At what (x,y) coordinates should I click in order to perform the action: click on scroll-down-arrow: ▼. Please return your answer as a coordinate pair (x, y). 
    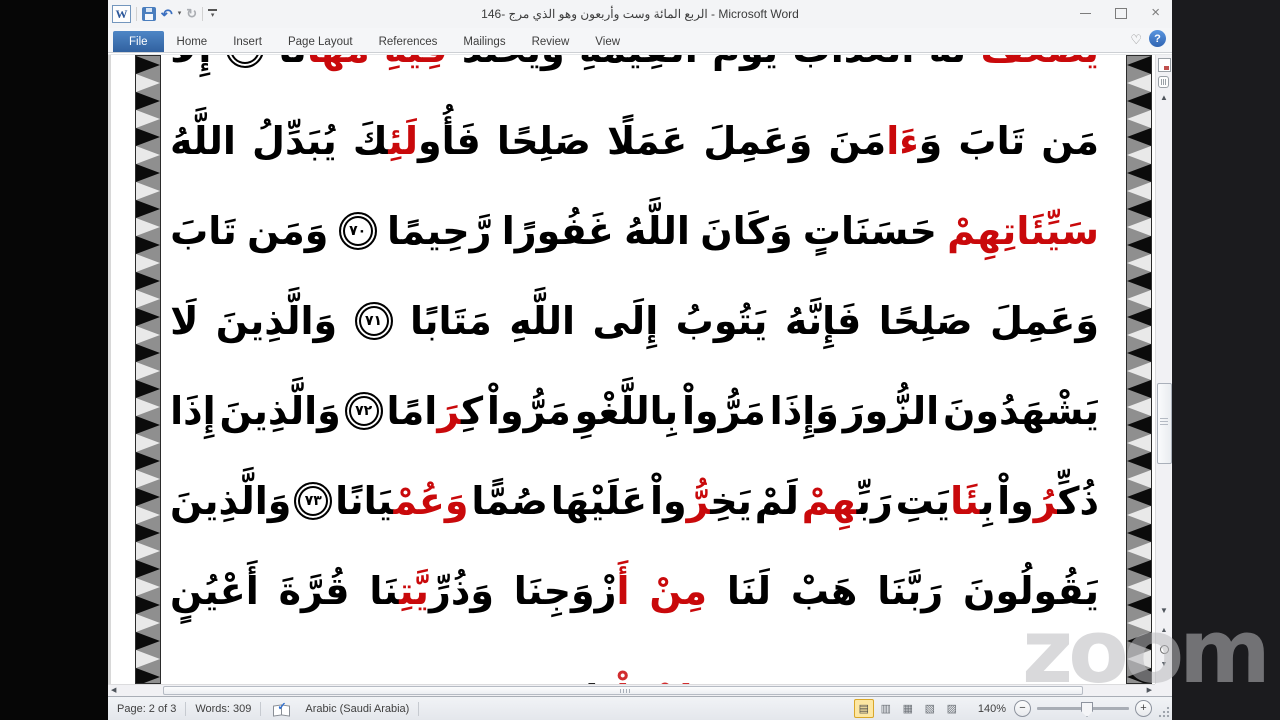
    Looking at the image, I should click on (1164, 610).